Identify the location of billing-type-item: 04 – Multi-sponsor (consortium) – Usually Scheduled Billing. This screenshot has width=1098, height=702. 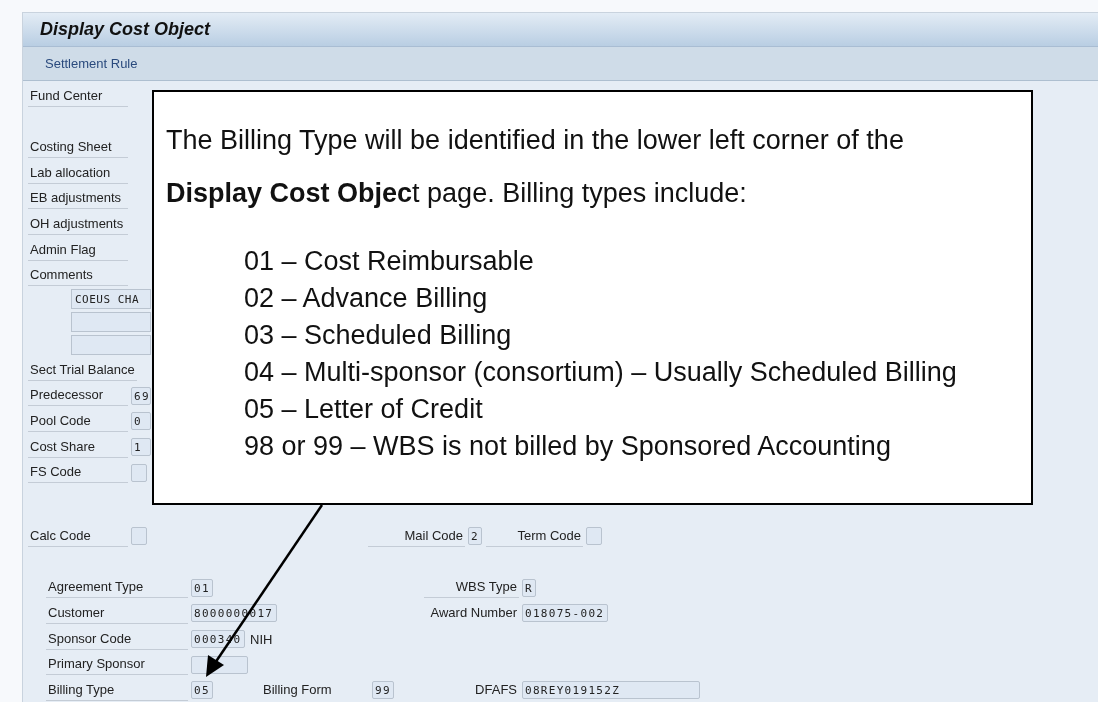
(601, 372).